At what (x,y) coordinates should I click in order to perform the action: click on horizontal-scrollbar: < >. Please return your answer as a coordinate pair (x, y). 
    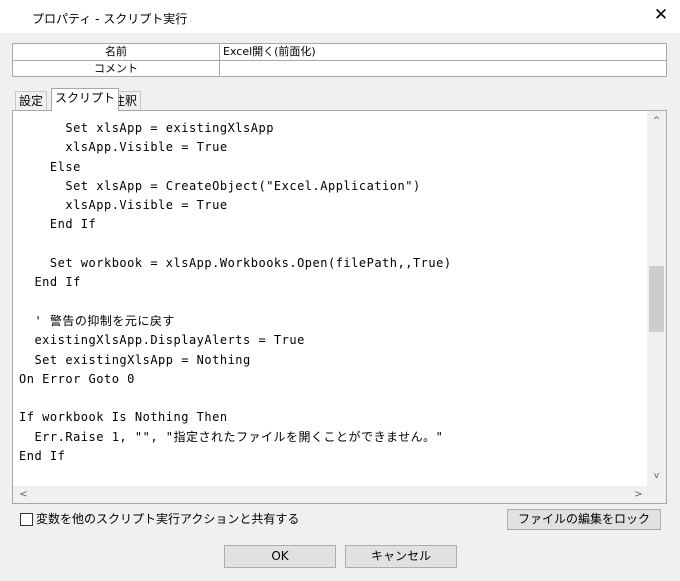
    Looking at the image, I should click on (331, 494).